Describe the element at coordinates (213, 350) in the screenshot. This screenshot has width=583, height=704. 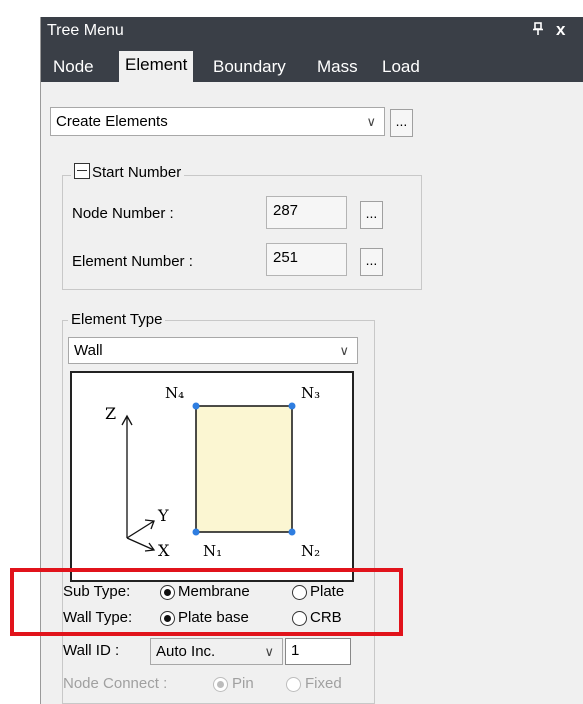
I see `element-type-select: Wall ∨` at that location.